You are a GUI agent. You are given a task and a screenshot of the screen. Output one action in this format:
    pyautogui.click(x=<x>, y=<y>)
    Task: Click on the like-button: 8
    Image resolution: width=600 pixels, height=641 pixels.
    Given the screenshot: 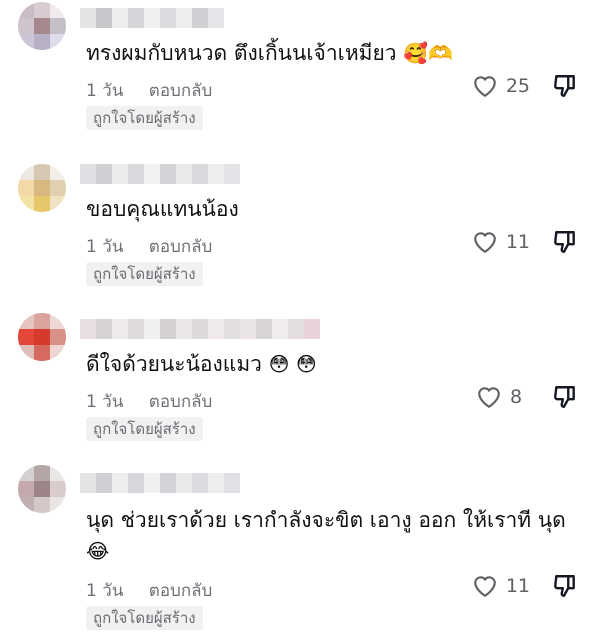 What is the action you would take?
    pyautogui.click(x=503, y=397)
    